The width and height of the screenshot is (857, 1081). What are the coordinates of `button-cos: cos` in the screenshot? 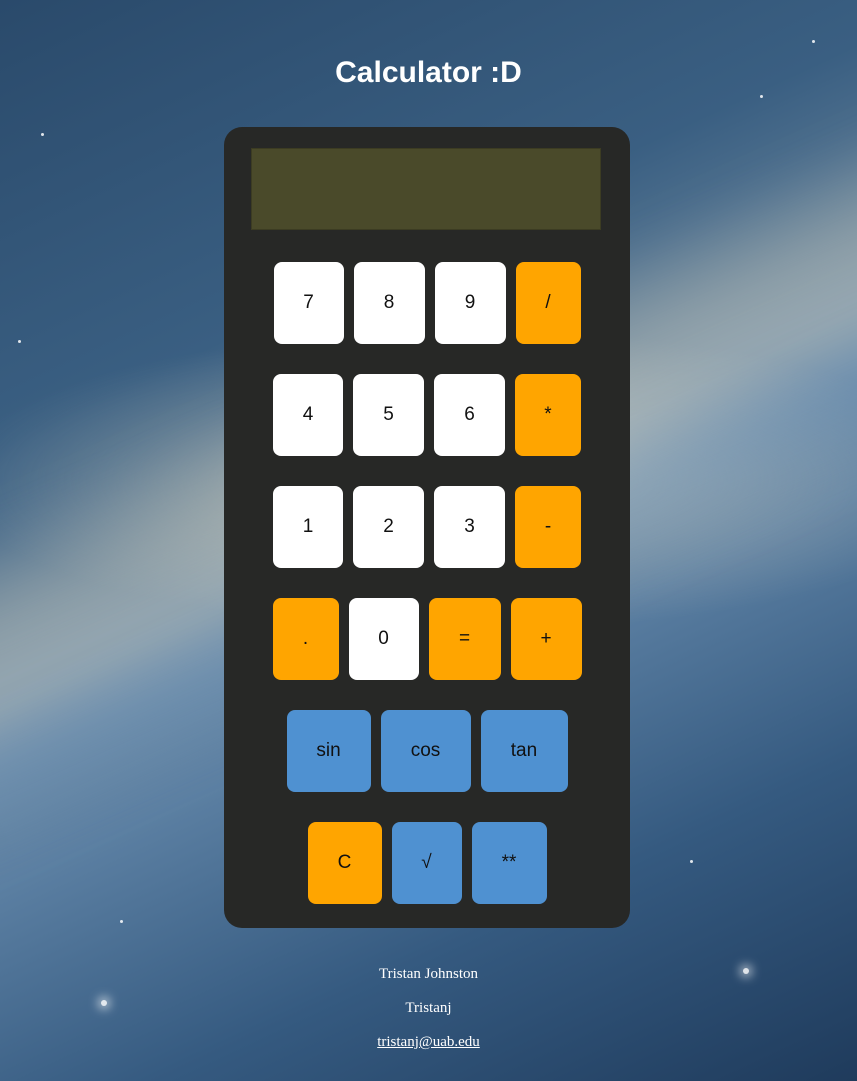 It's located at (425, 751).